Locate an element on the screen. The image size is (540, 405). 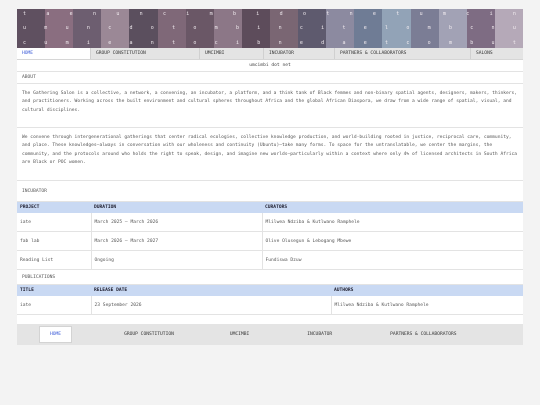
footer-nav-partners-collaborators: PARTNERS & COLLABORATORS is located at coordinates (423, 334).